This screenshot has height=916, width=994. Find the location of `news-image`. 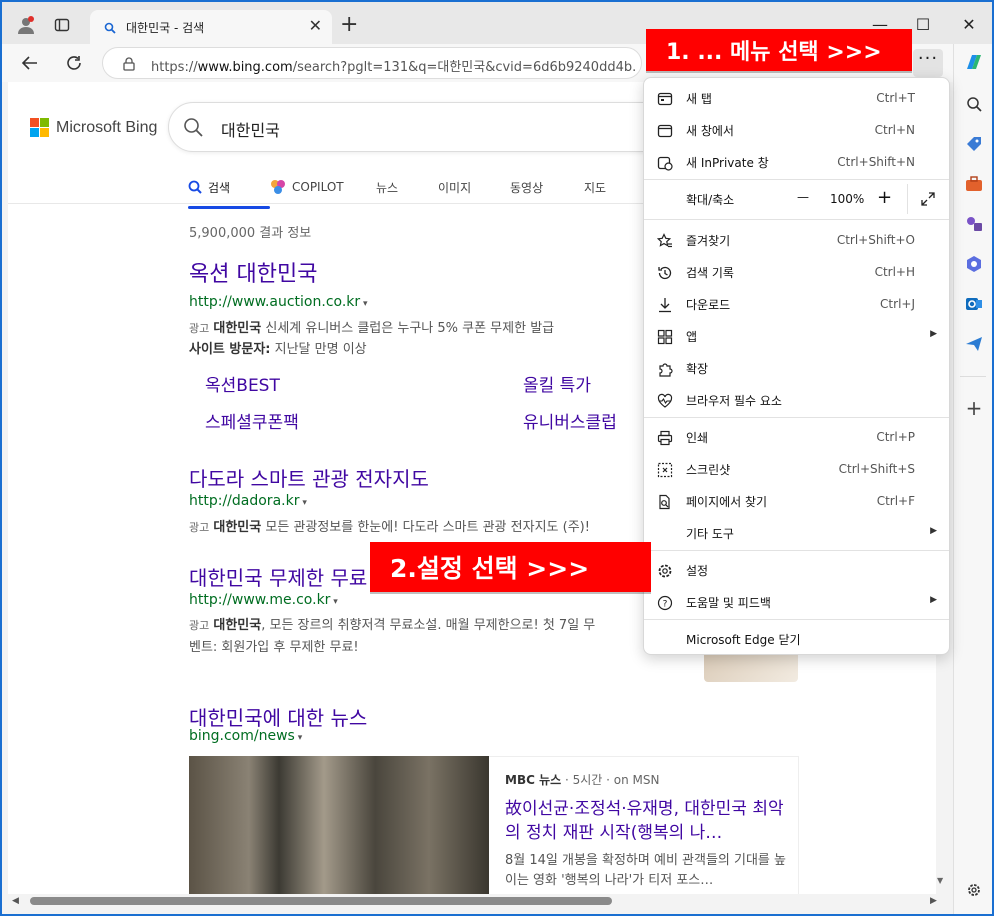

news-image is located at coordinates (339, 826).